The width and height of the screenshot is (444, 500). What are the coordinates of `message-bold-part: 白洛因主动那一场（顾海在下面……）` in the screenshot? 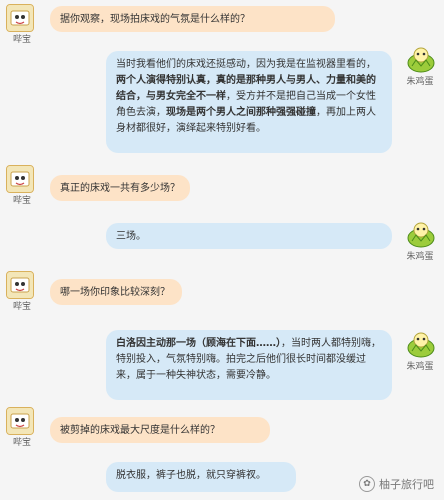 It's located at (198, 343).